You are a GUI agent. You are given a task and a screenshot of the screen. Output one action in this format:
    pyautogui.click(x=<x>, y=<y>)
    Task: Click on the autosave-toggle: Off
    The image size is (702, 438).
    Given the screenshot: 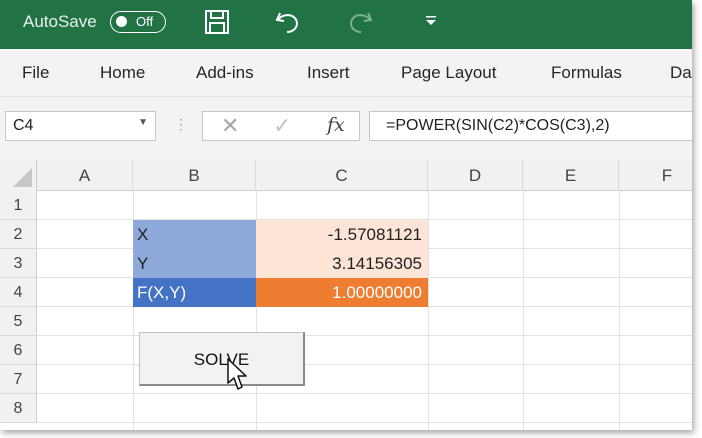 What is the action you would take?
    pyautogui.click(x=138, y=22)
    